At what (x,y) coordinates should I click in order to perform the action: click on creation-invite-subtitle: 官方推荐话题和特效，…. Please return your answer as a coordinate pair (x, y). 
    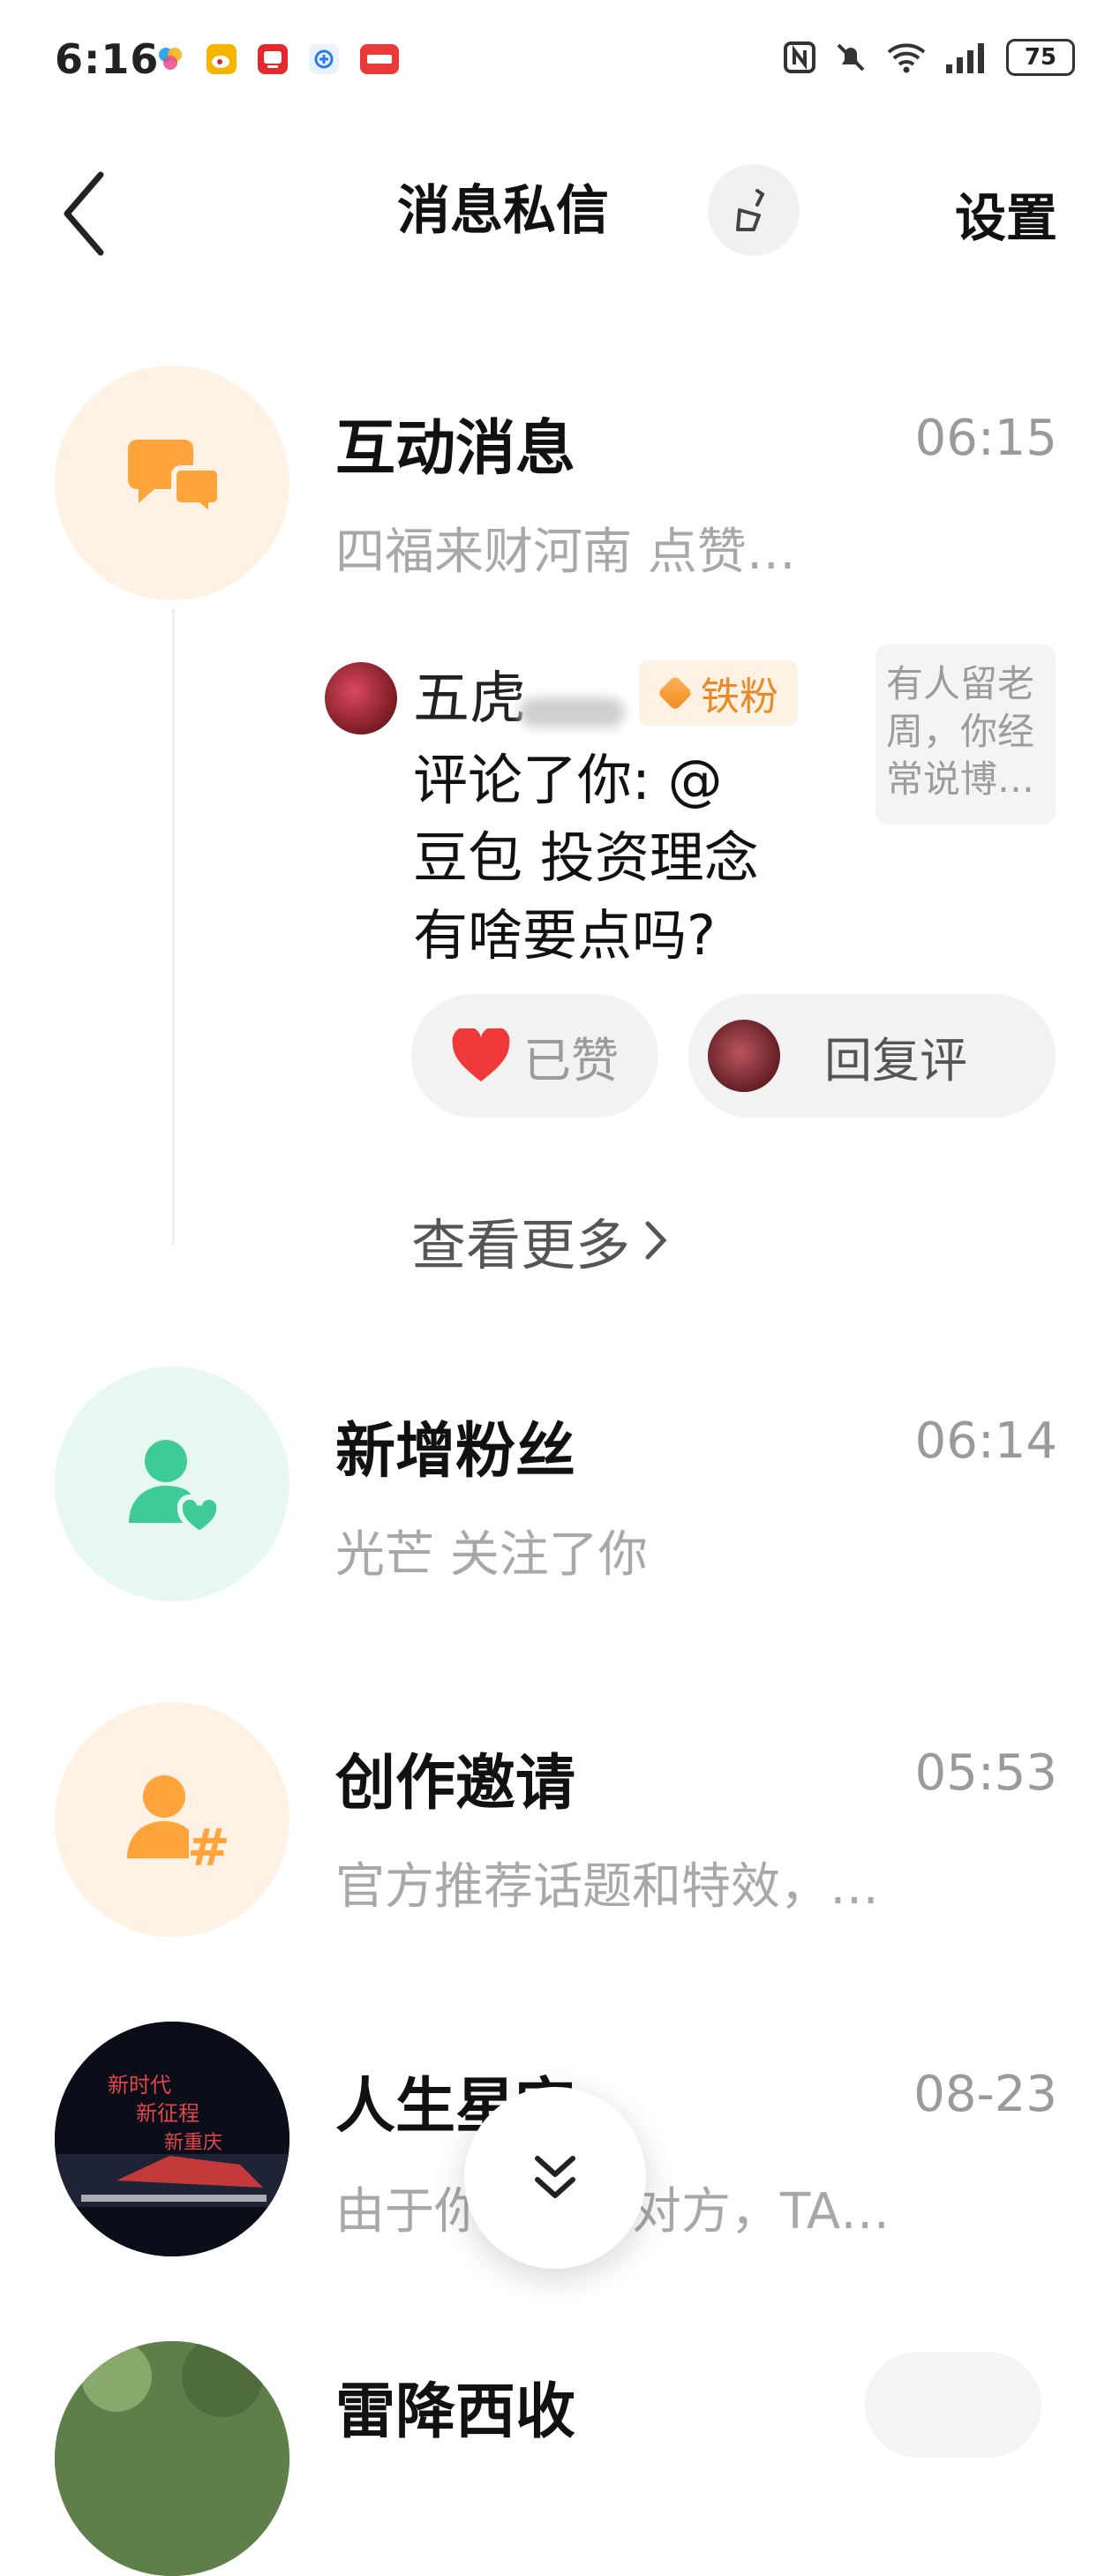
    Looking at the image, I should click on (697, 1883).